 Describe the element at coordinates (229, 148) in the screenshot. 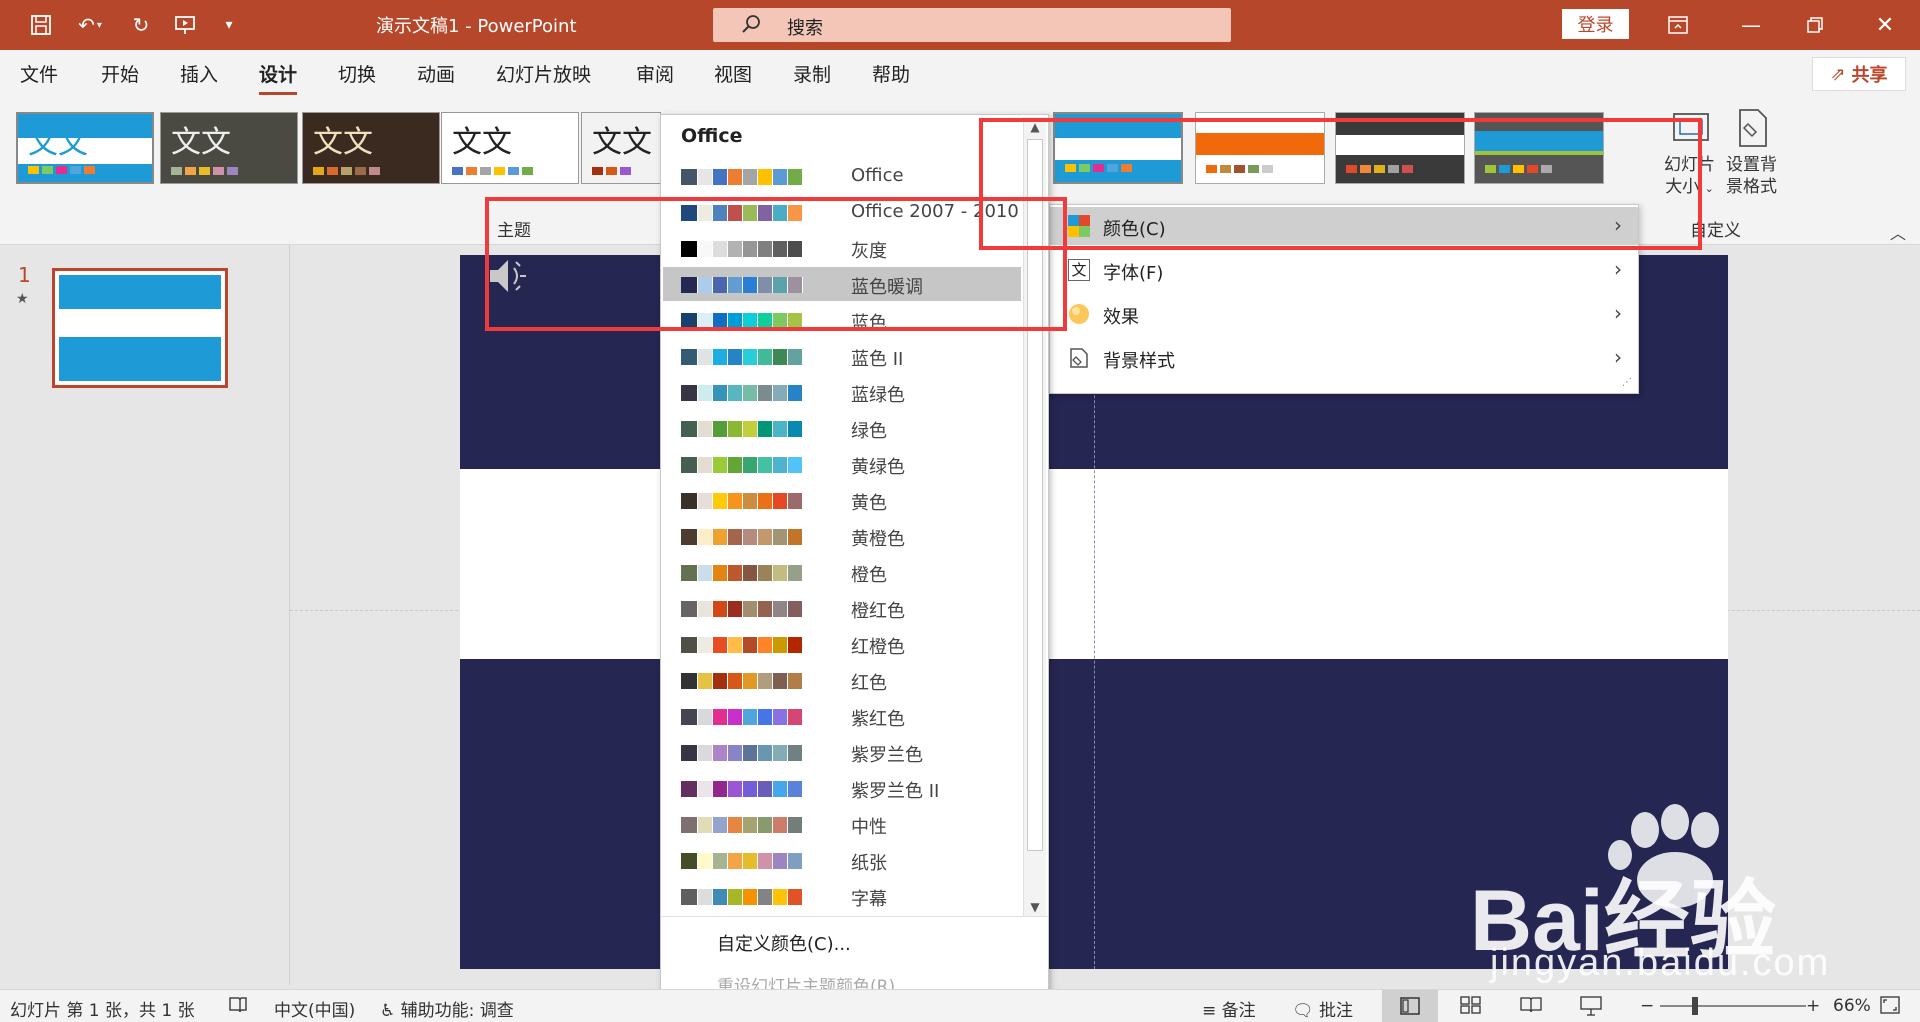

I see `theme-thumbnail-2: 文文` at that location.